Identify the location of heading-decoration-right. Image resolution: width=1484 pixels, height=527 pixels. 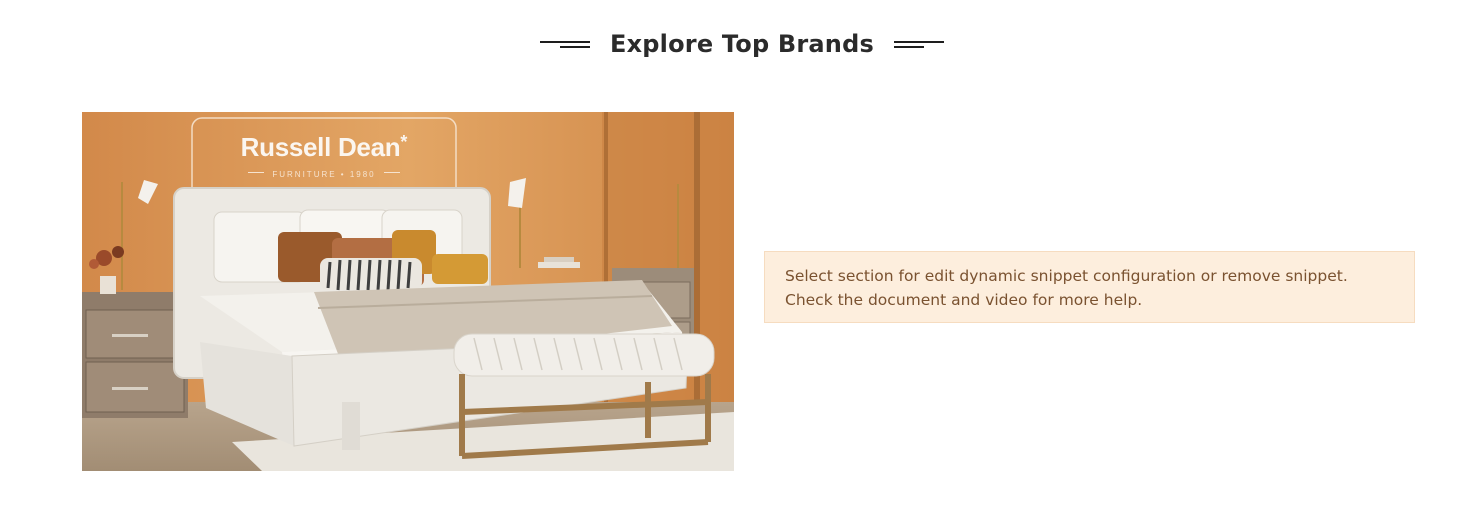
(918, 44).